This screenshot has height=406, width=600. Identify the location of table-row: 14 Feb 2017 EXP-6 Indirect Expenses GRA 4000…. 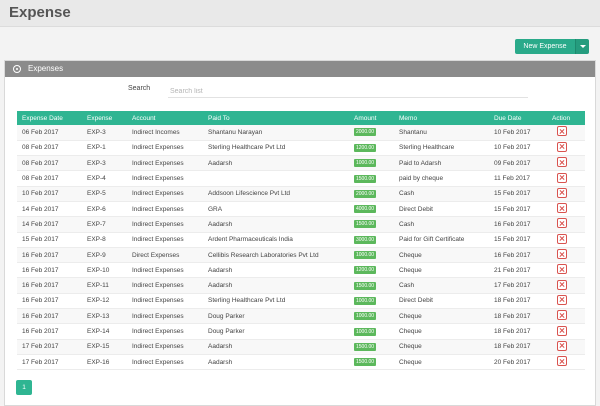
(301, 209).